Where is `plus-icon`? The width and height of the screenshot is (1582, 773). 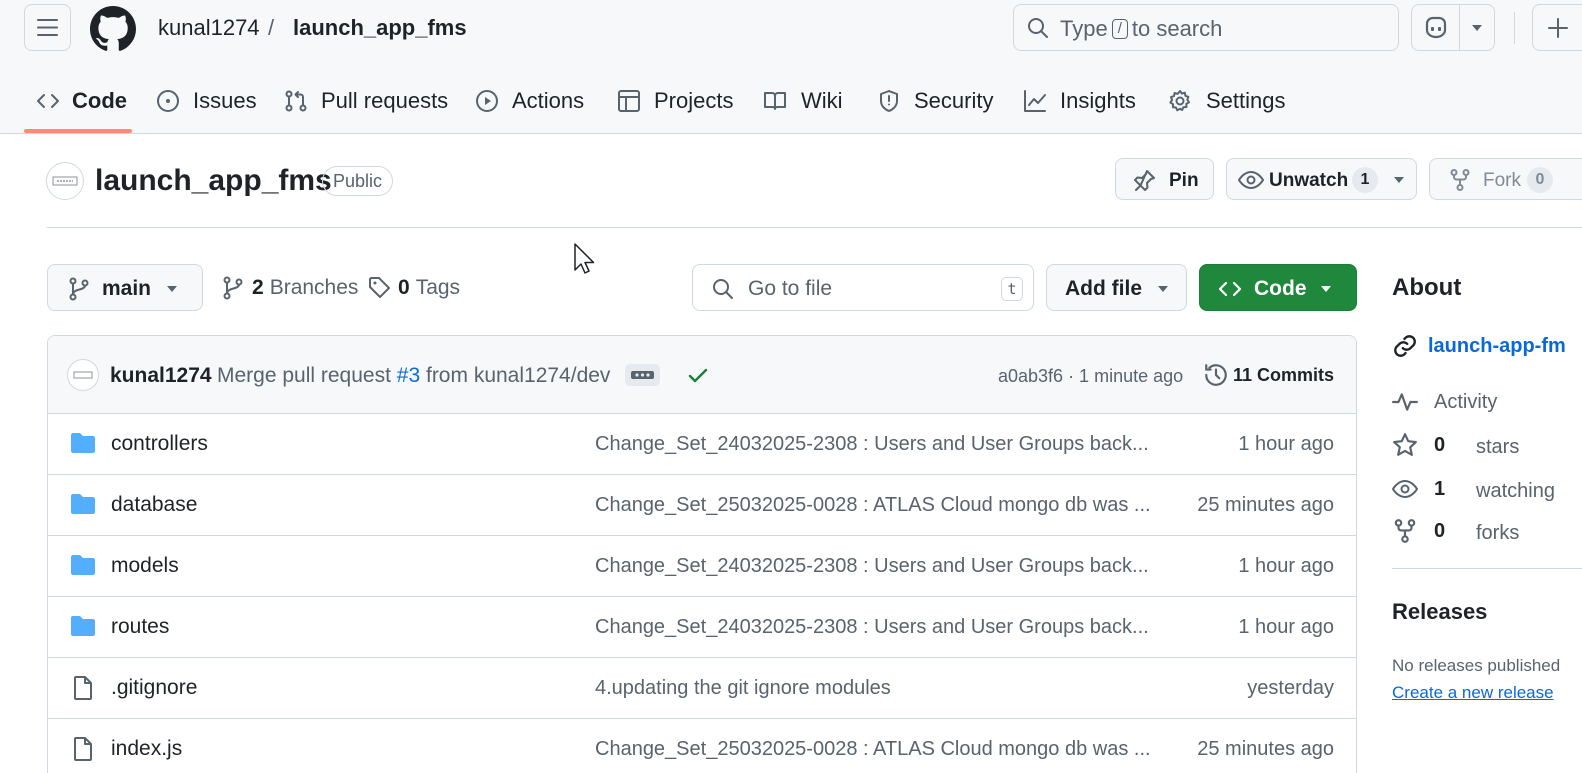 plus-icon is located at coordinates (1558, 28).